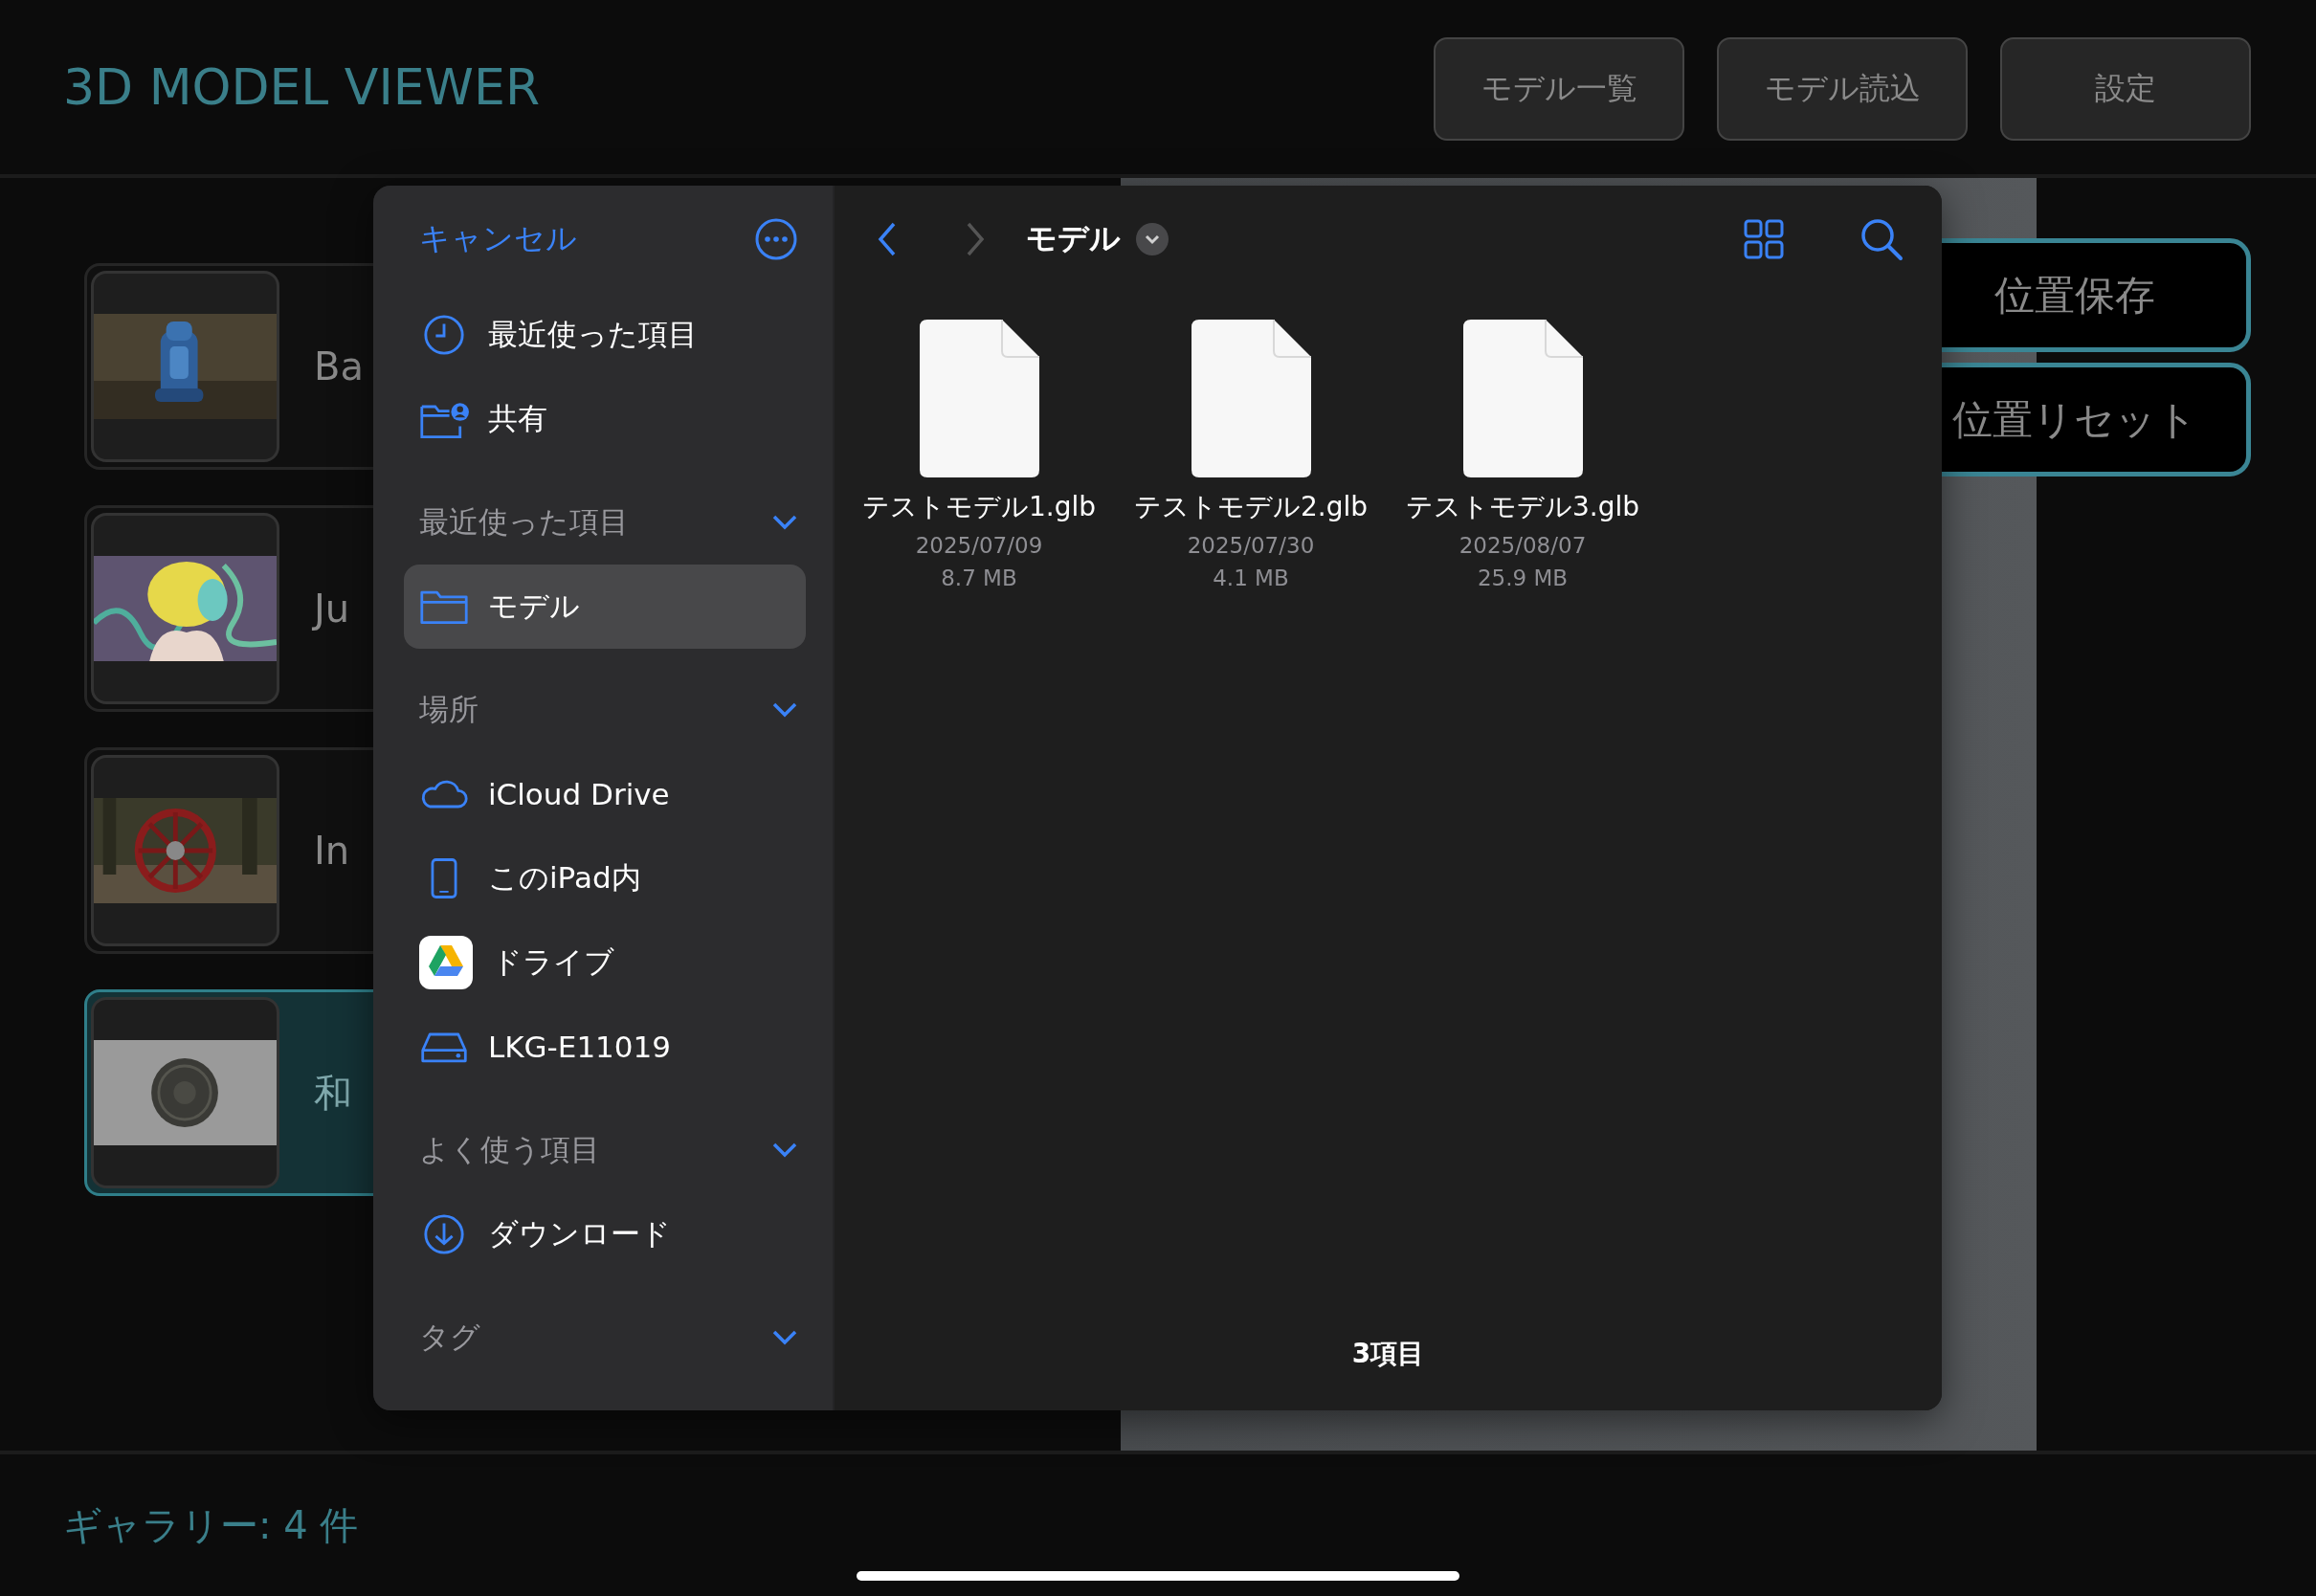 The image size is (2316, 1596). What do you see at coordinates (979, 577) in the screenshot?
I see `file-size: 8.7 MB` at bounding box center [979, 577].